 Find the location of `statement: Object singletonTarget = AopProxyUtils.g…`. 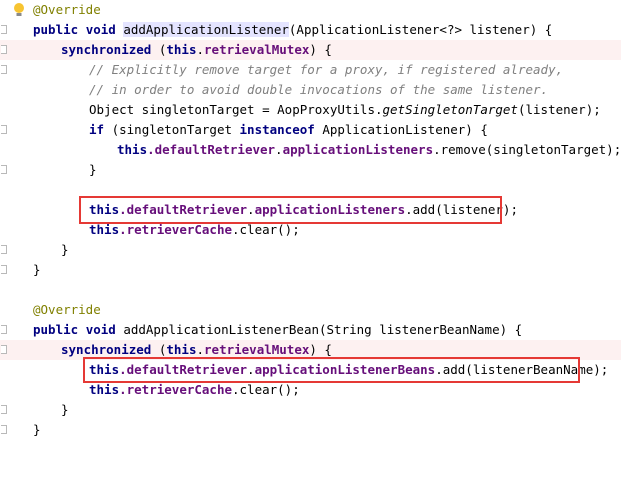

statement: Object singletonTarget = AopProxyUtils.g… is located at coordinates (345, 109).